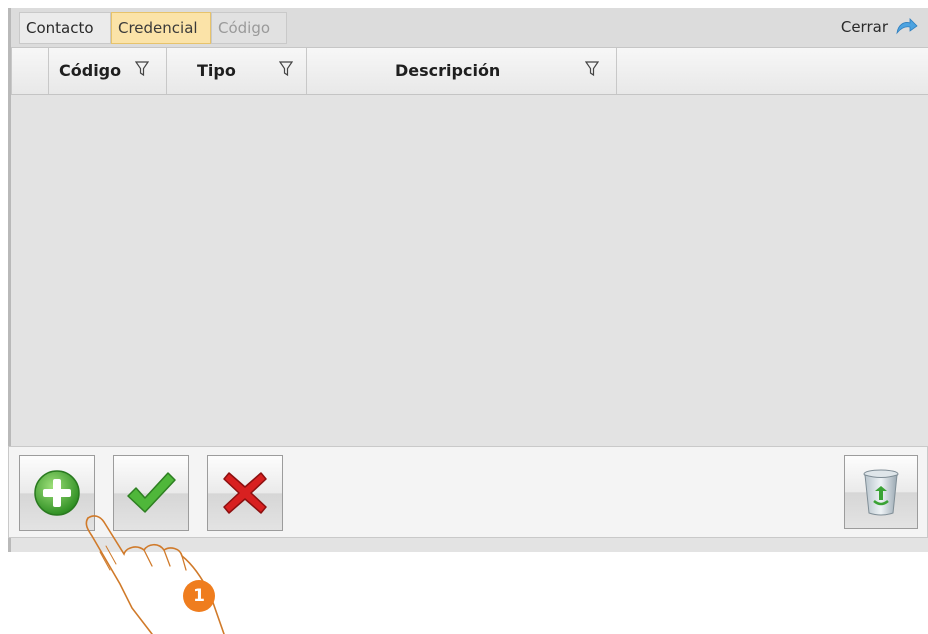  I want to click on checkmark-icon, so click(151, 492).